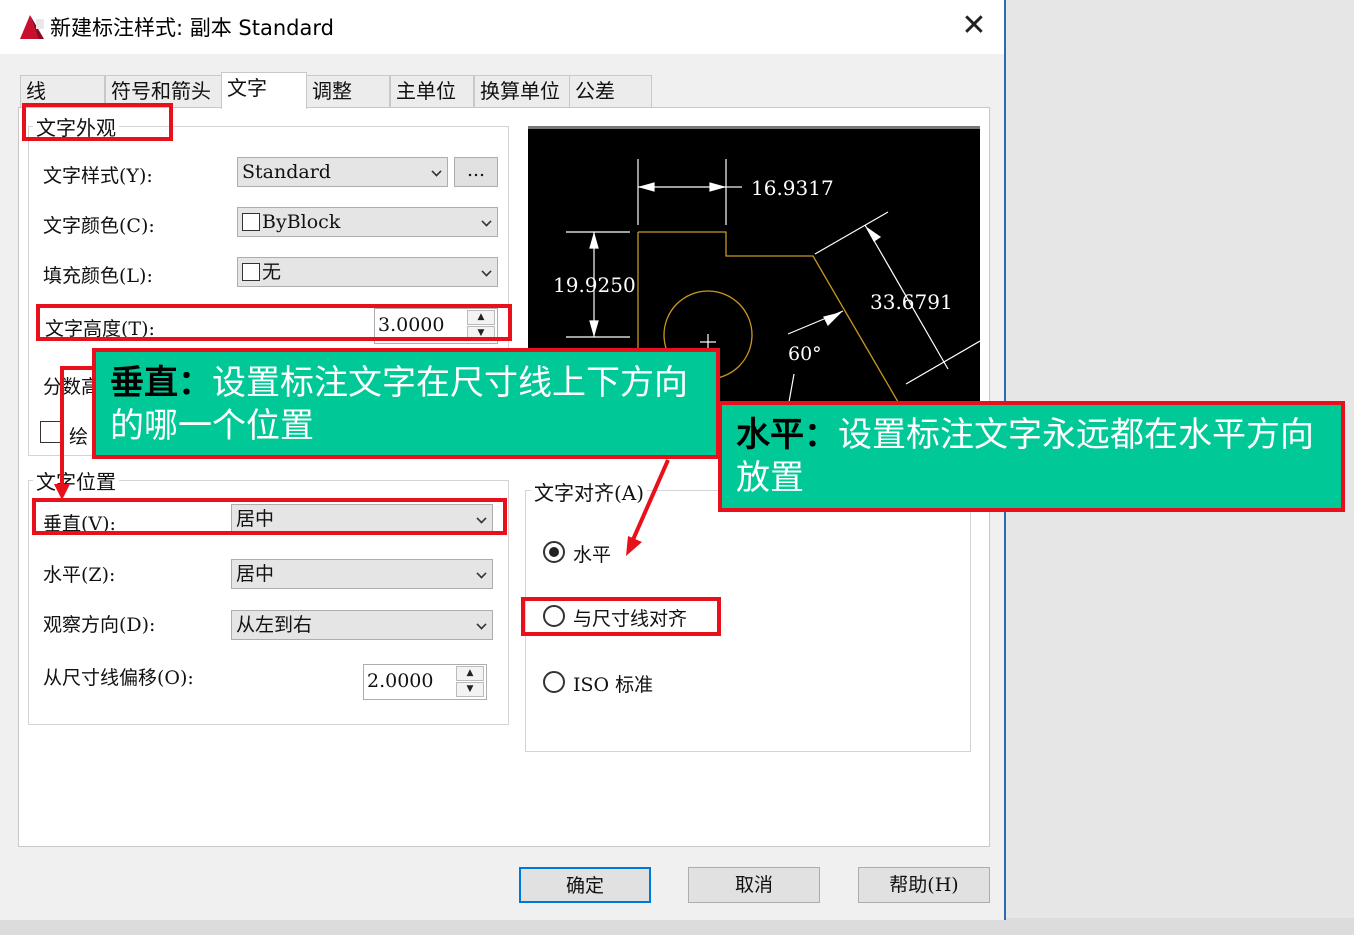 The image size is (1354, 935). What do you see at coordinates (99, 625) in the screenshot?
I see `view-direction-label: 观察方向(D):` at bounding box center [99, 625].